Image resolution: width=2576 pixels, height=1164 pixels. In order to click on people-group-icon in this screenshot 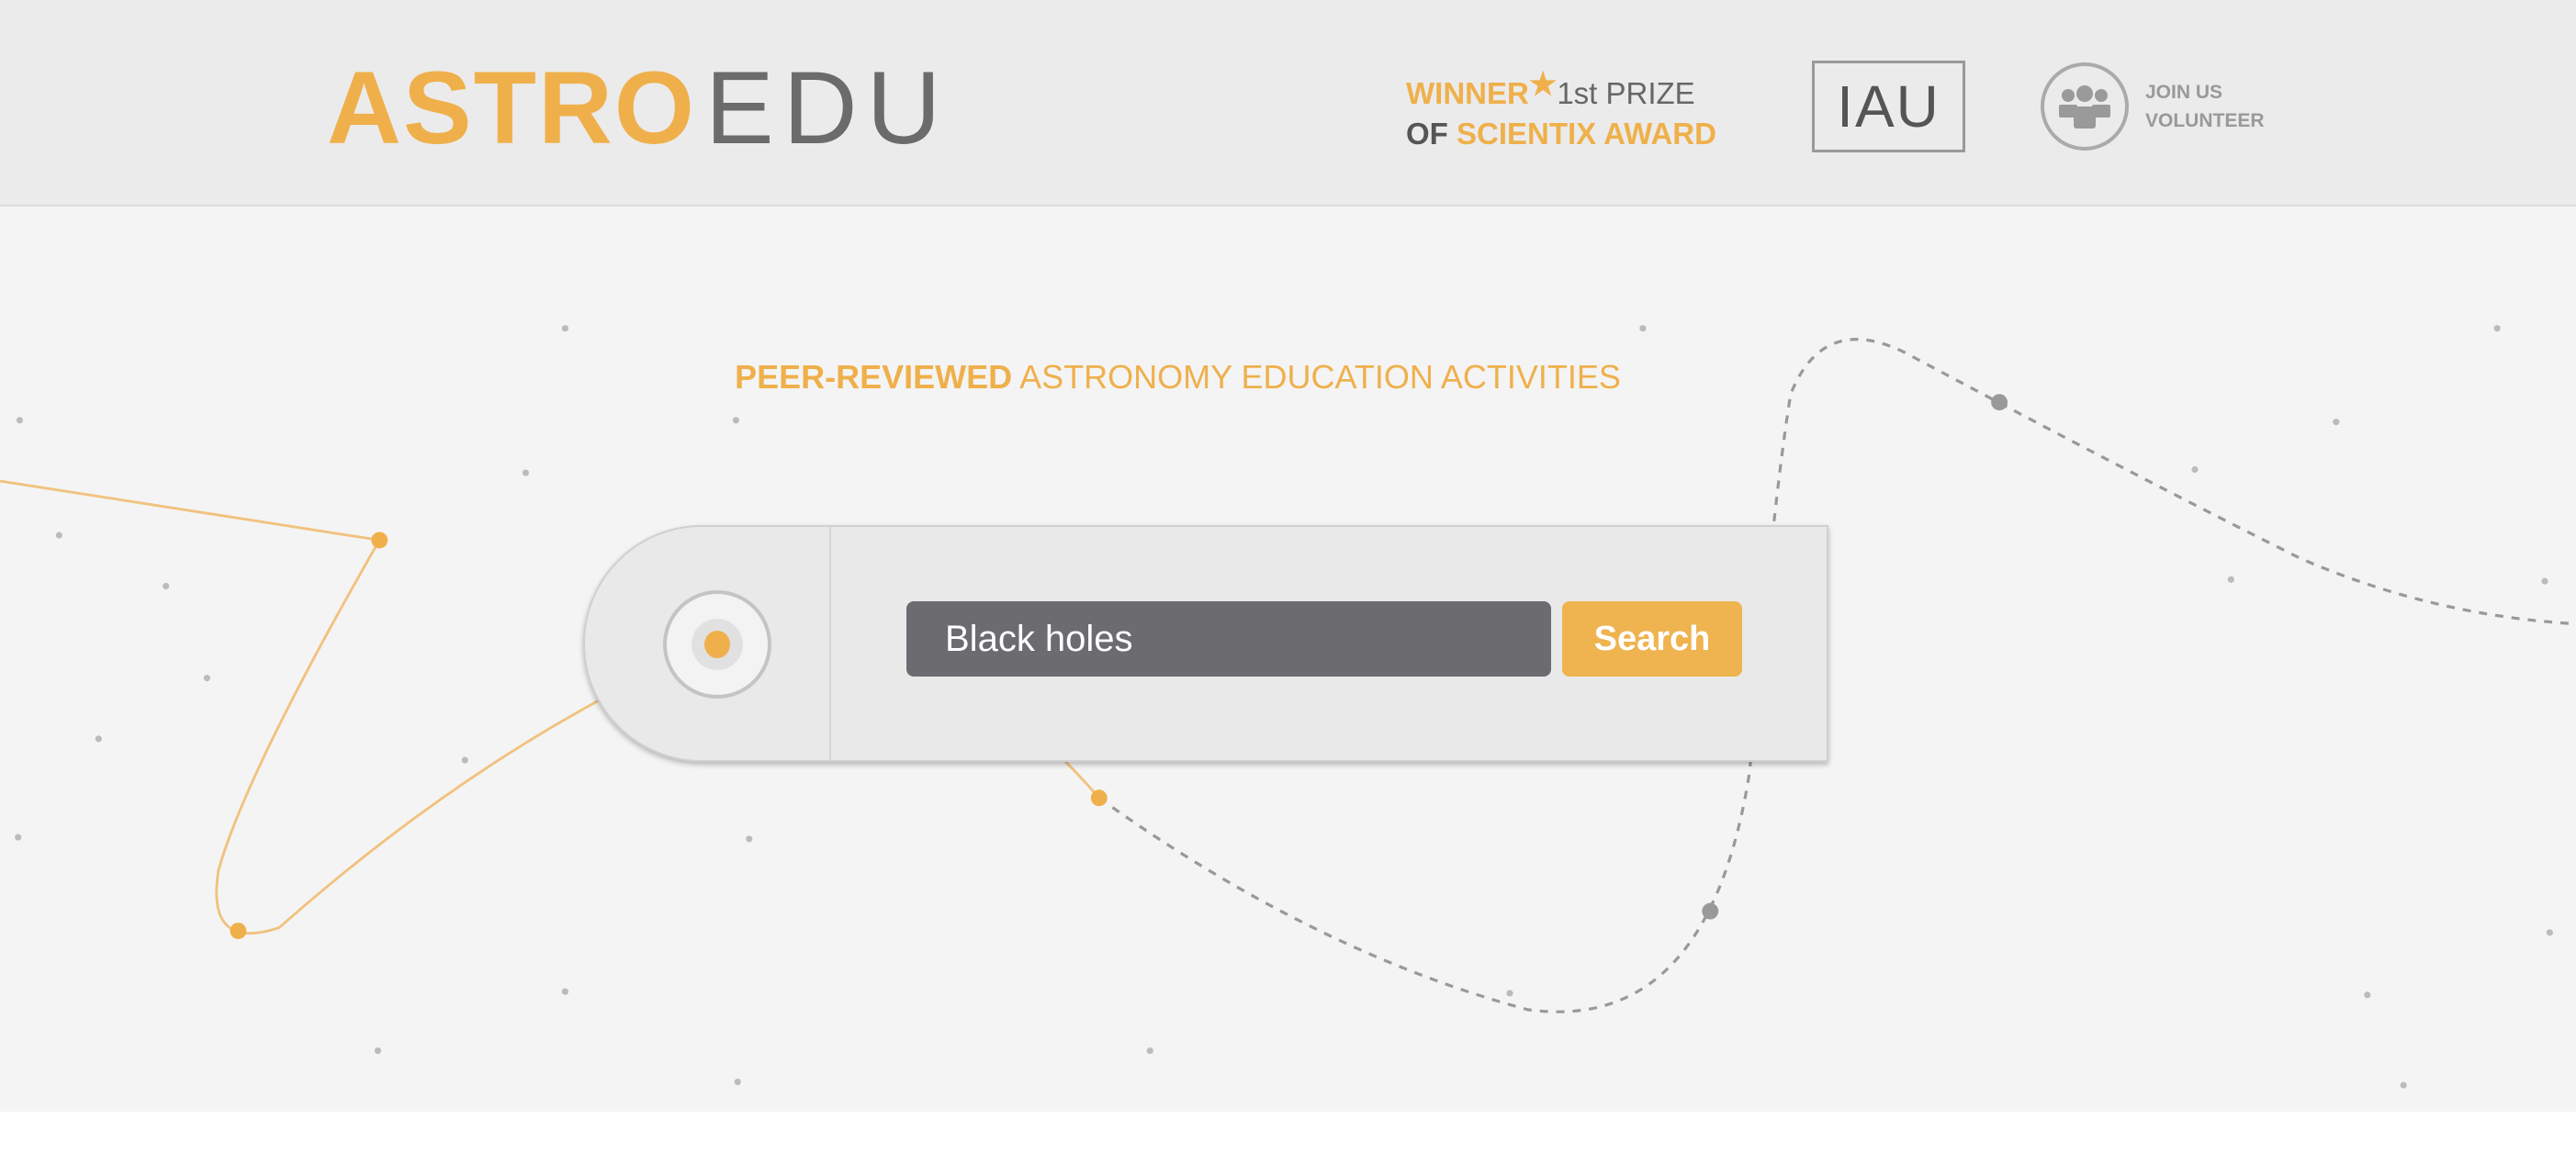, I will do `click(2085, 106)`.